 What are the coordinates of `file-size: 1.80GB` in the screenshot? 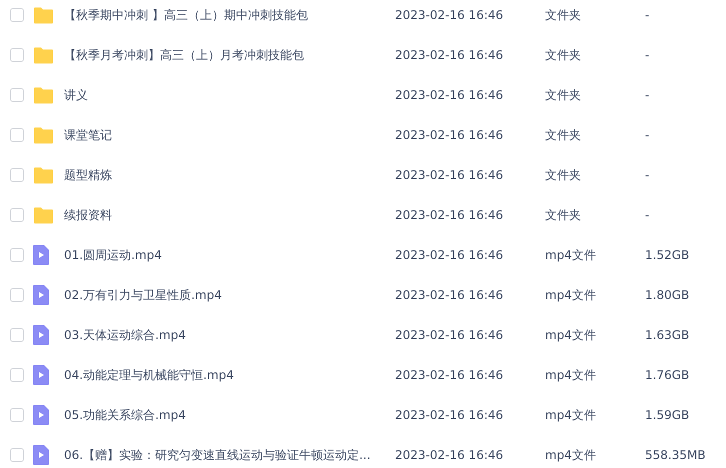 It's located at (667, 295).